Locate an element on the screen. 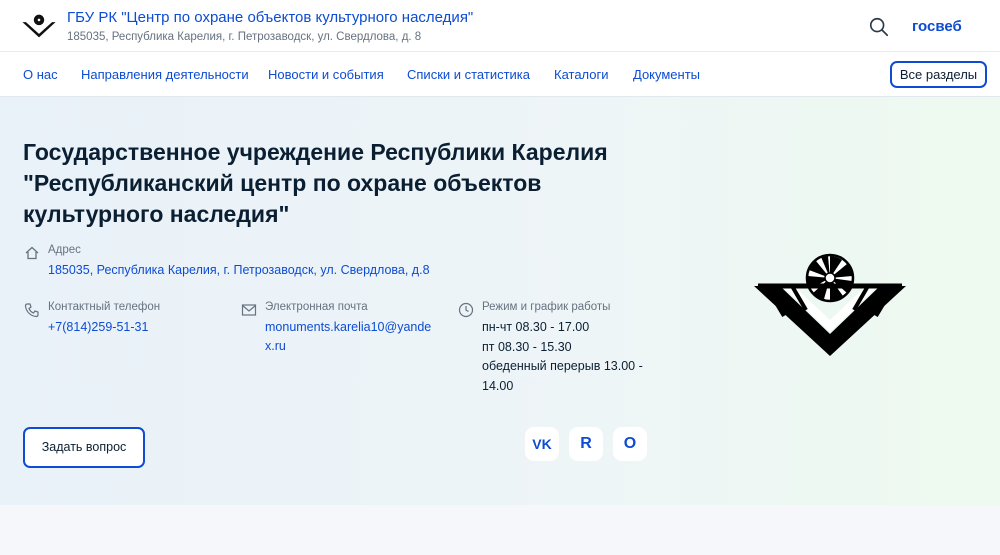 Image resolution: width=1000 pixels, height=555 pixels. clock-icon is located at coordinates (466, 310).